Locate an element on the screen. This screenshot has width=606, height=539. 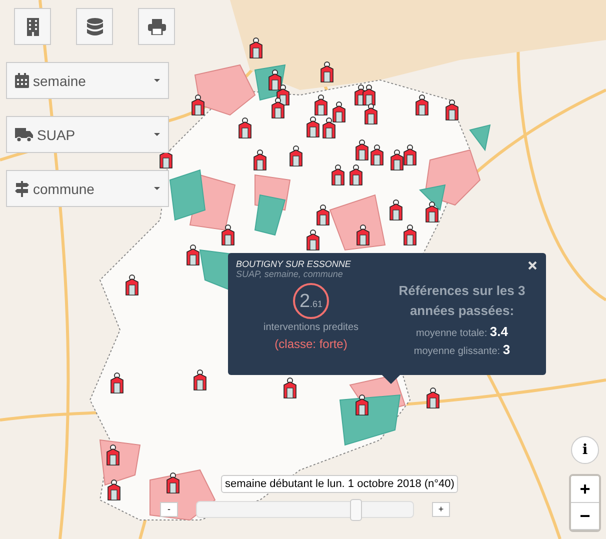
printer-icon is located at coordinates (157, 26).